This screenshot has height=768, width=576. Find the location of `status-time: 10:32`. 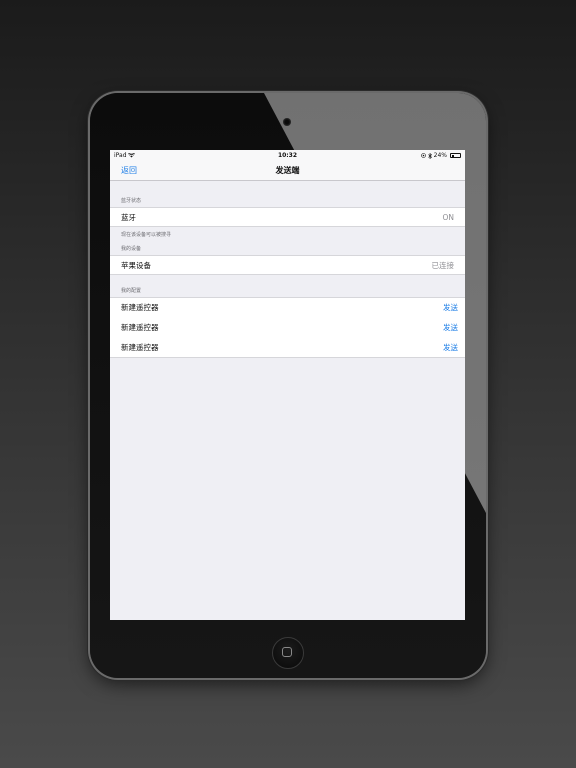

status-time: 10:32 is located at coordinates (287, 155).